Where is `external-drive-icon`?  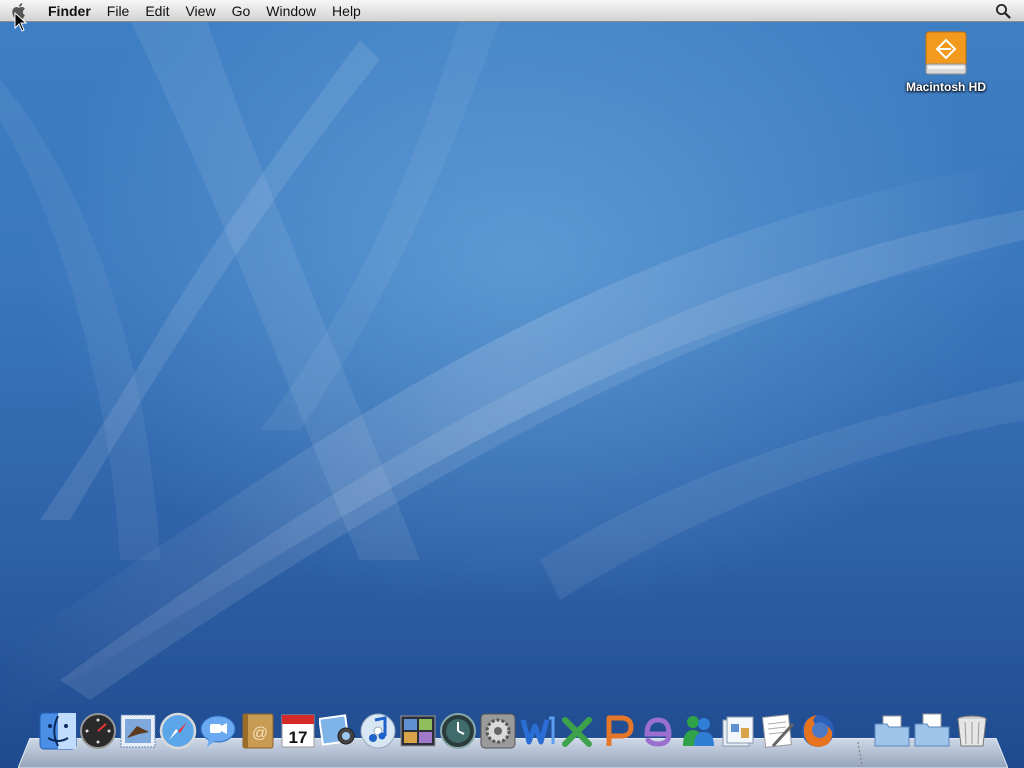 external-drive-icon is located at coordinates (946, 53).